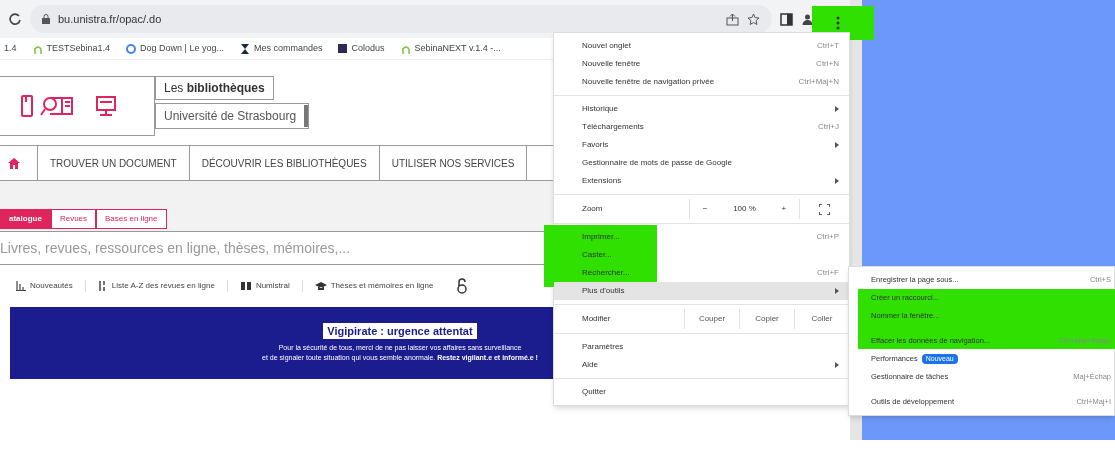  I want to click on menu-label: Modifier, so click(596, 319).